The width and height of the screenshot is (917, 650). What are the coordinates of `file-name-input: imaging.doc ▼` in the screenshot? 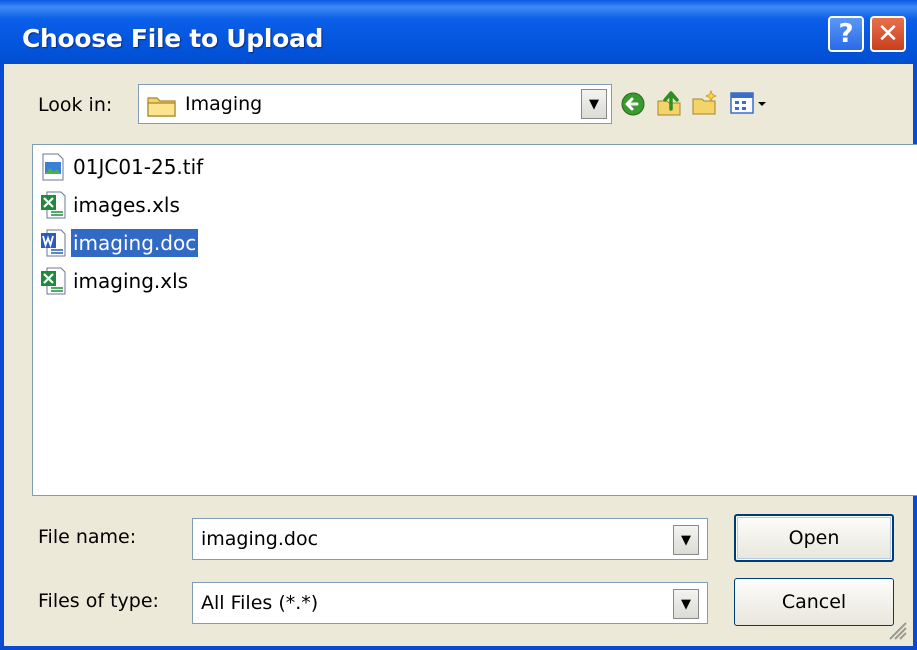 It's located at (450, 539).